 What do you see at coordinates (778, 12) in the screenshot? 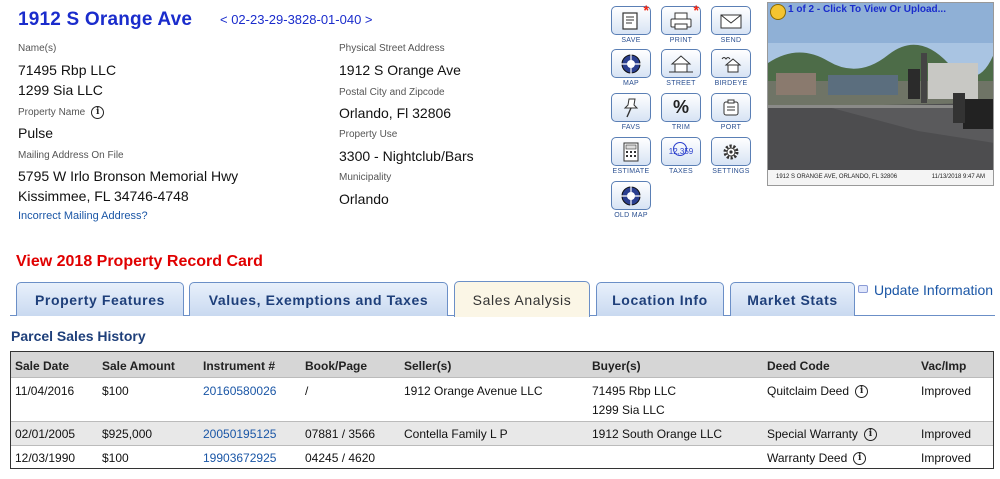
I see `camera-badge-icon` at bounding box center [778, 12].